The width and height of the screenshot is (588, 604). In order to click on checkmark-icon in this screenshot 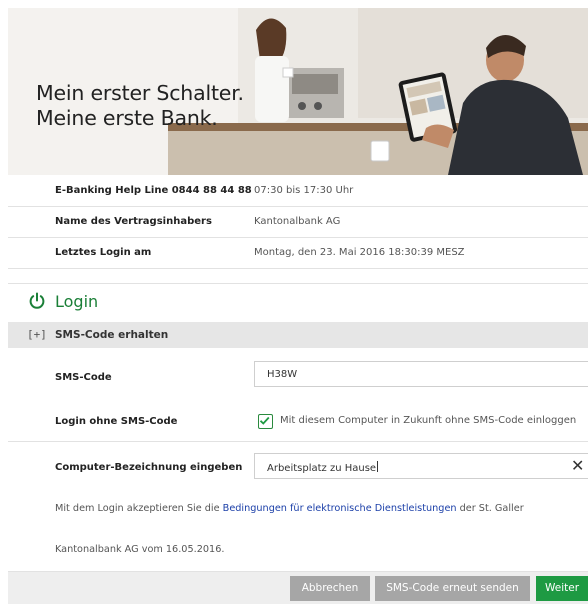, I will do `click(264, 420)`.